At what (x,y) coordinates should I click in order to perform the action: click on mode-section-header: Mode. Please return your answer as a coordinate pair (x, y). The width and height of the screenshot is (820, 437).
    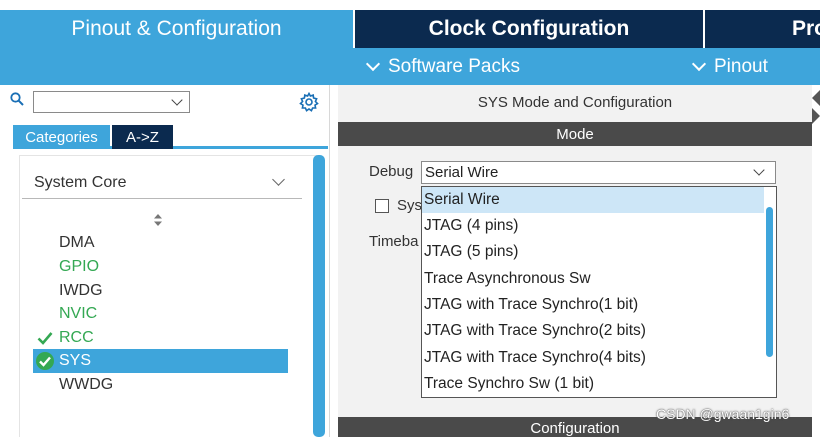
    Looking at the image, I should click on (575, 134).